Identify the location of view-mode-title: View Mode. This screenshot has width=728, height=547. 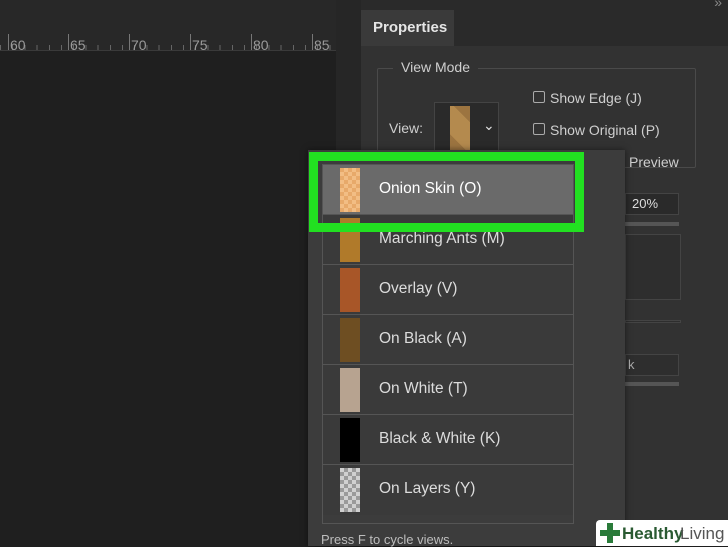
(436, 67).